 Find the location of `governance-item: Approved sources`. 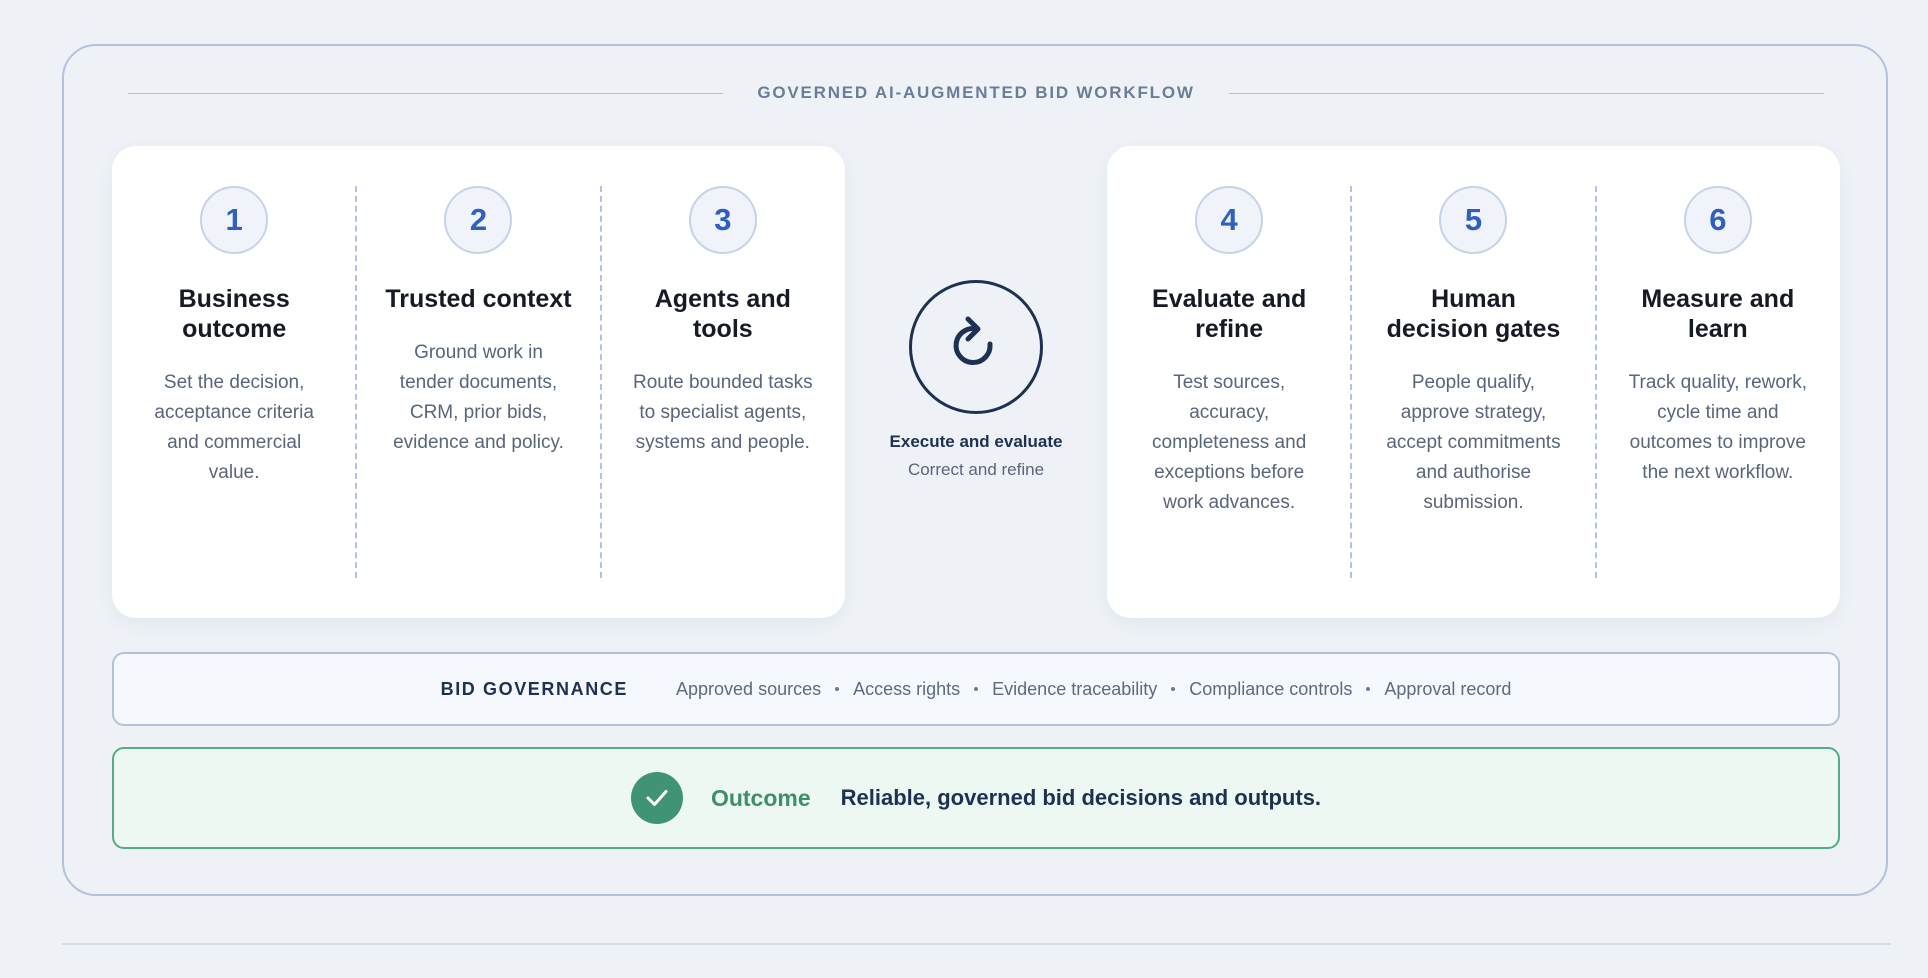

governance-item: Approved sources is located at coordinates (749, 688).